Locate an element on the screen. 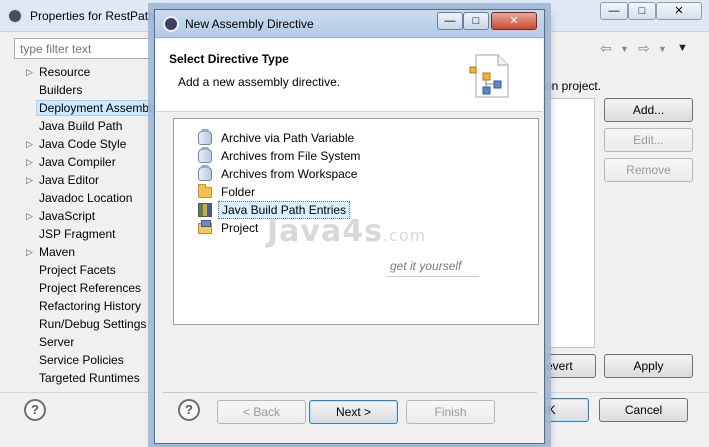  tree-item-label: Service Policies is located at coordinates (81, 360).